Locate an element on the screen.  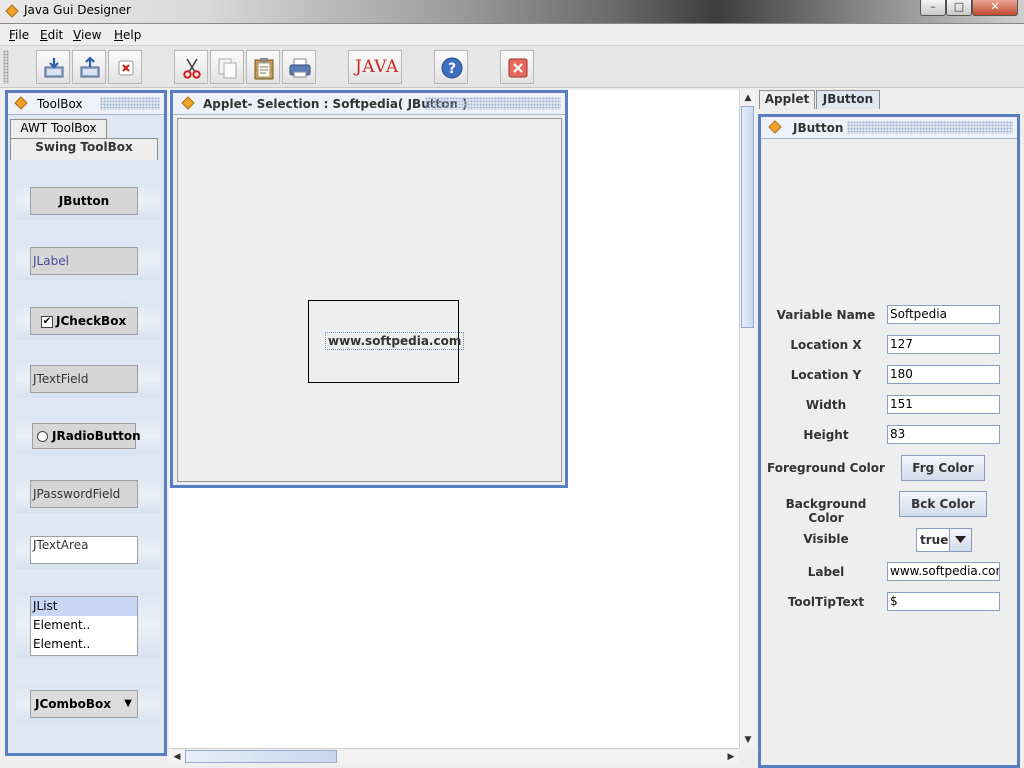
jradiobutton-sample: JRadioButton is located at coordinates (86, 436).